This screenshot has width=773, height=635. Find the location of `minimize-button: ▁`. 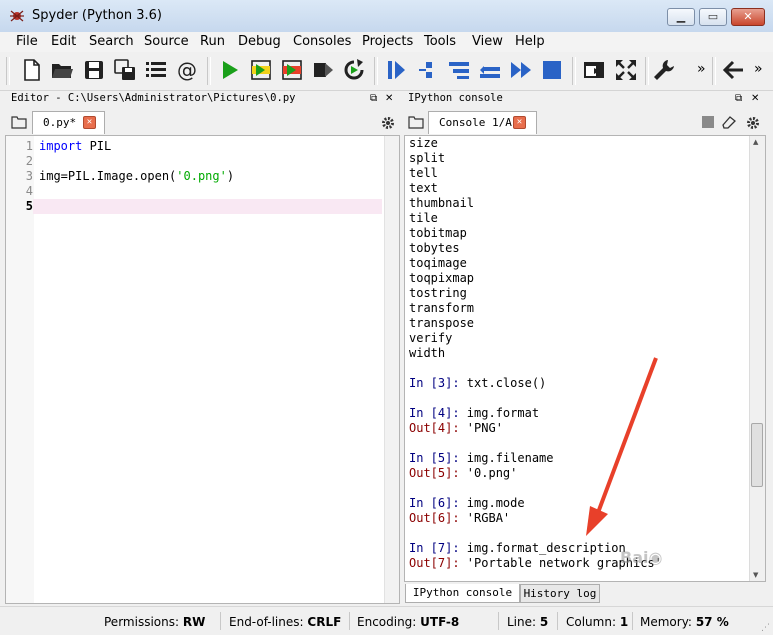

minimize-button: ▁ is located at coordinates (681, 17).